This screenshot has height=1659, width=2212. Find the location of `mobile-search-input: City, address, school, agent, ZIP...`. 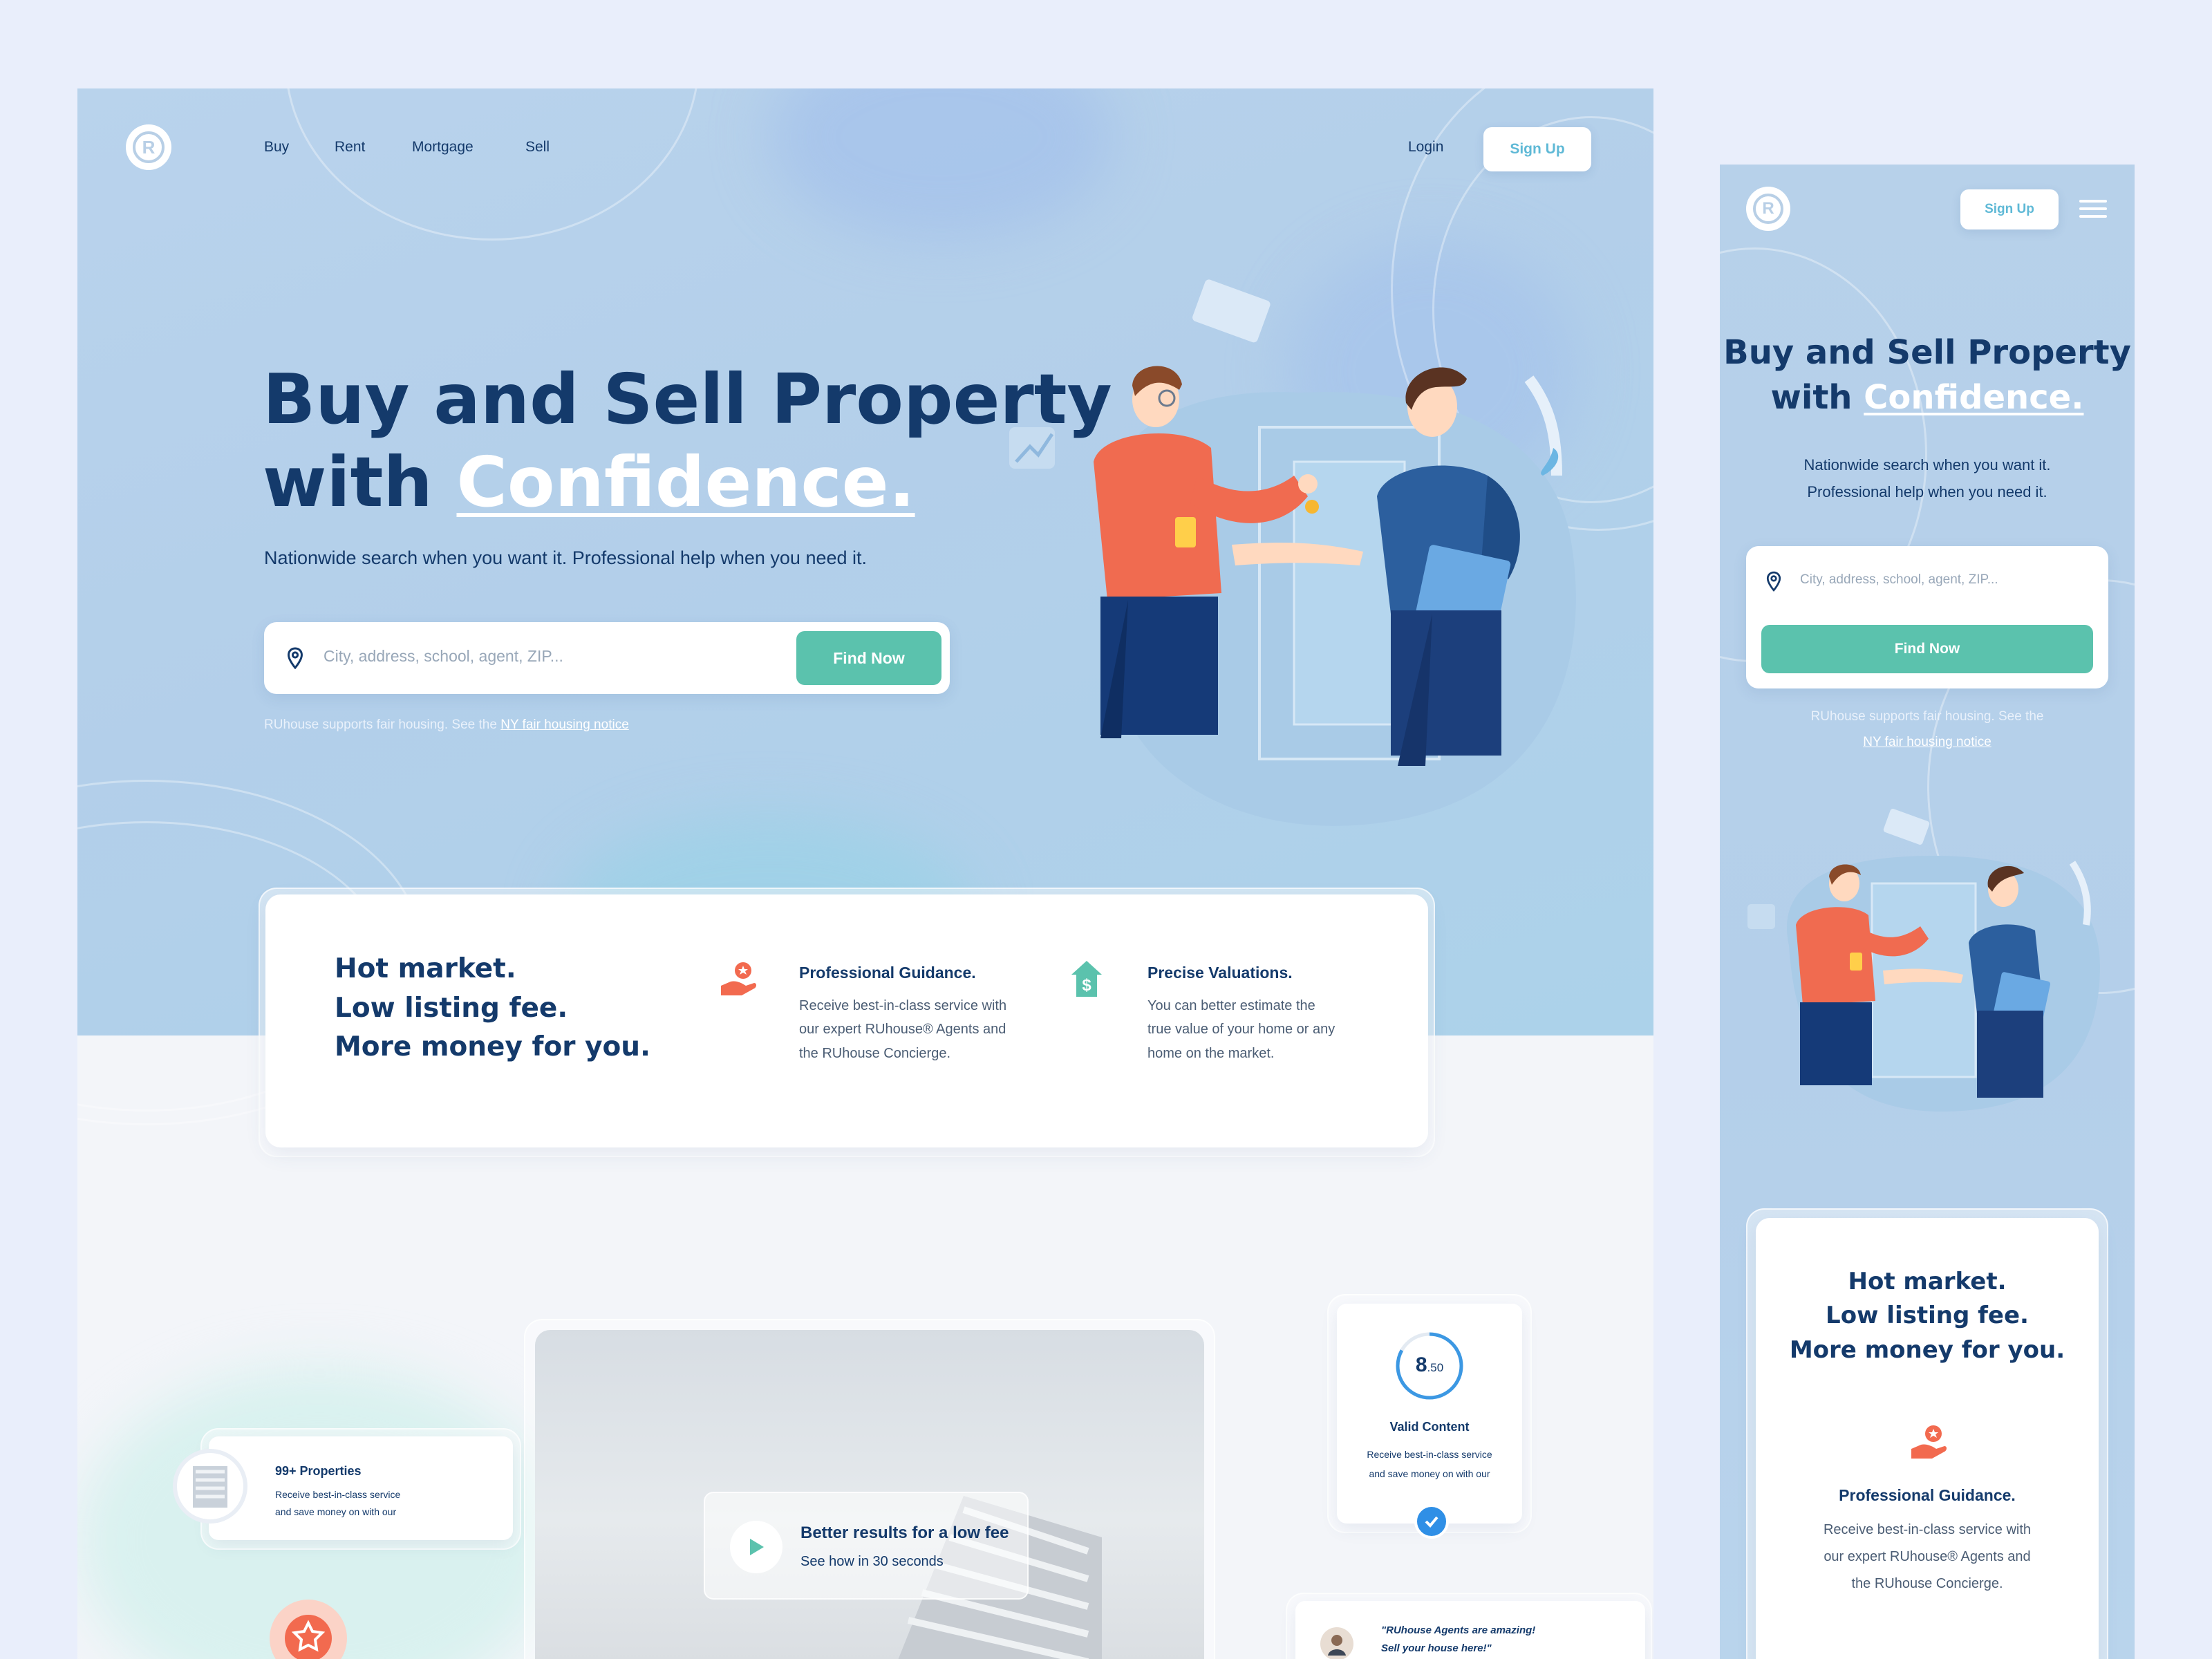

mobile-search-input: City, address, school, agent, ZIP... is located at coordinates (1899, 580).